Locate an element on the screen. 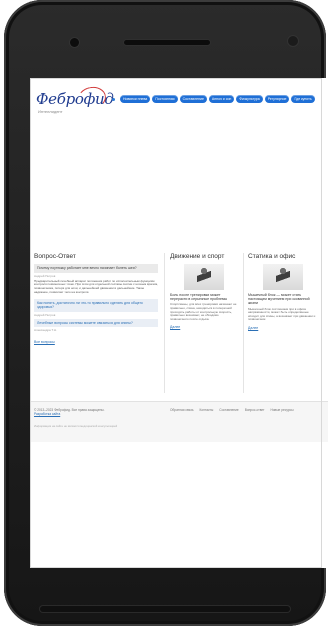 The width and height of the screenshot is (328, 630). proximity-sensor is located at coordinates (74, 42).